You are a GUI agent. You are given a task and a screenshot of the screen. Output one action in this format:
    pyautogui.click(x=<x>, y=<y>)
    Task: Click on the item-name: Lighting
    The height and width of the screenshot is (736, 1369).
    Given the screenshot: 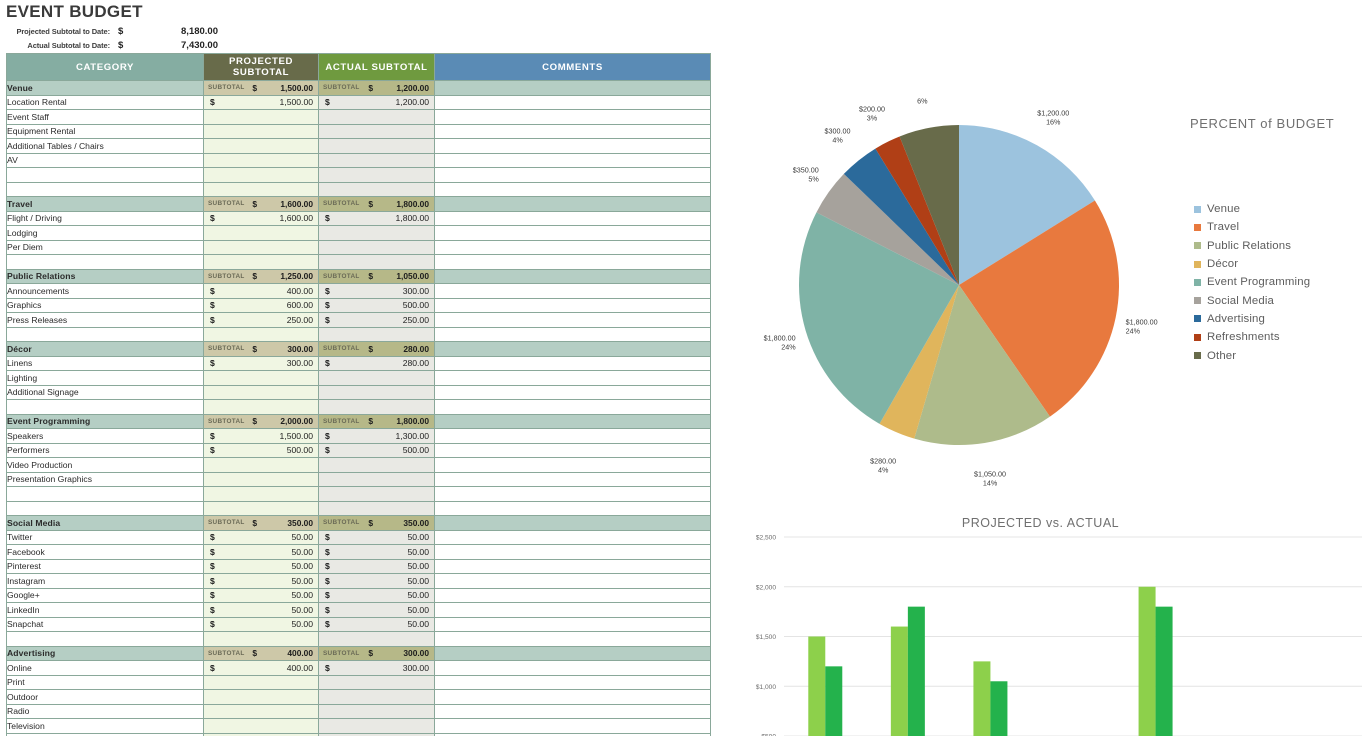 What is the action you would take?
    pyautogui.click(x=105, y=378)
    